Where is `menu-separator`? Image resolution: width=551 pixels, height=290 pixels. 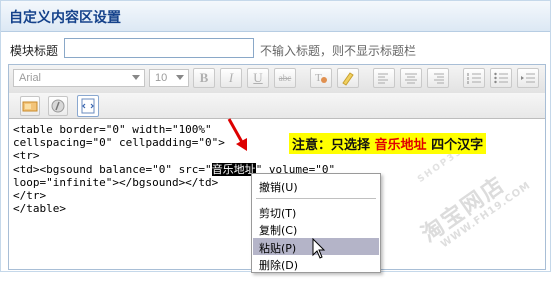
menu-separator is located at coordinates (316, 198).